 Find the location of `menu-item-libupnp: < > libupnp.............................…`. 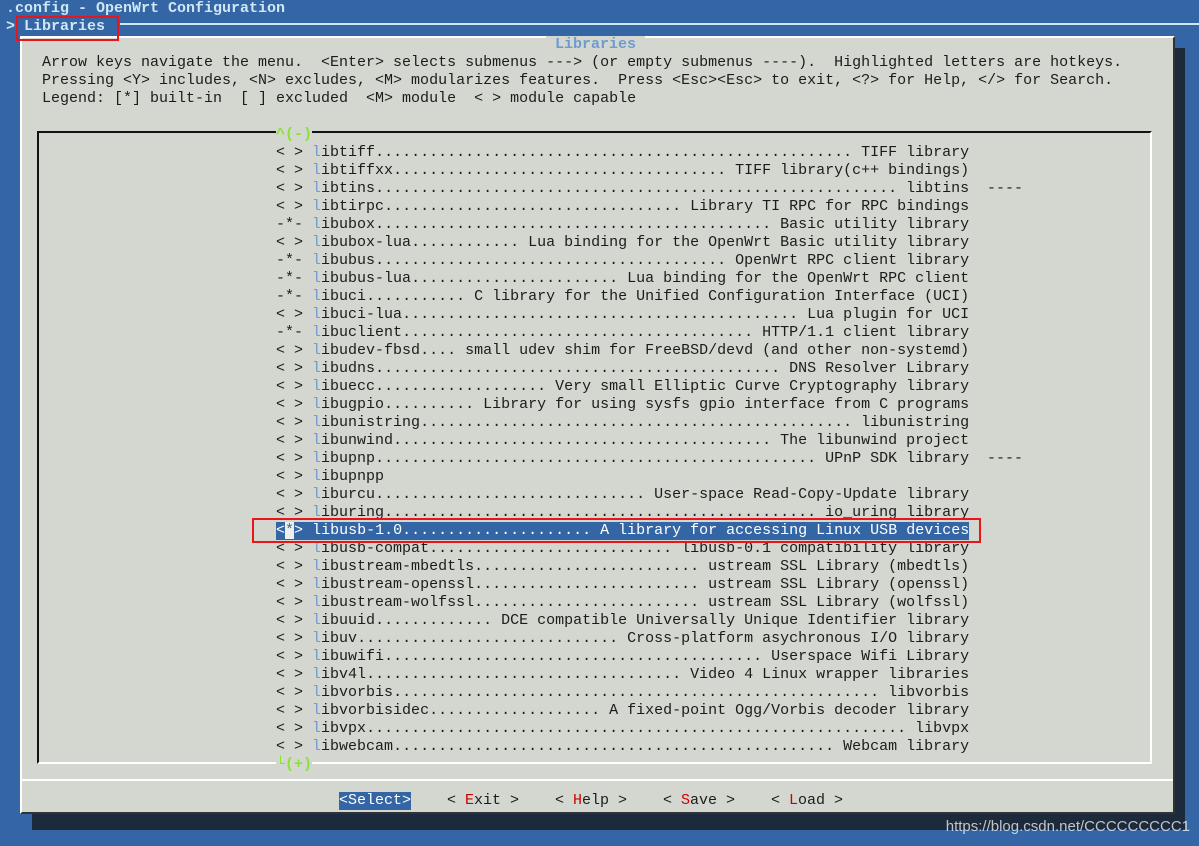

menu-item-libupnp: < > libupnp.............................… is located at coordinates (622, 459).